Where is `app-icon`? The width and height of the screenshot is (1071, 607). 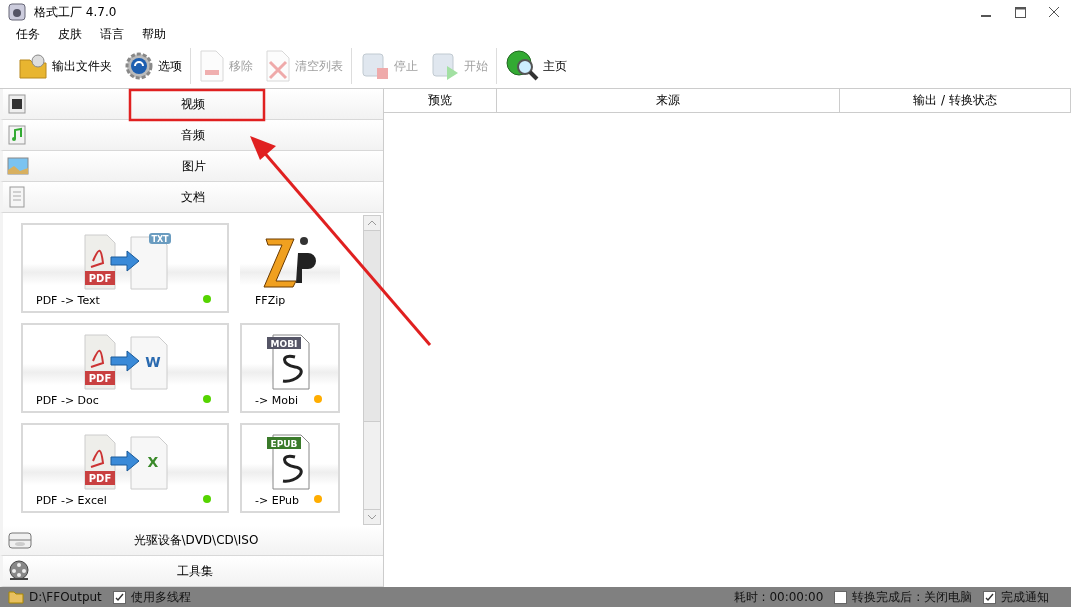
app-icon is located at coordinates (17, 12).